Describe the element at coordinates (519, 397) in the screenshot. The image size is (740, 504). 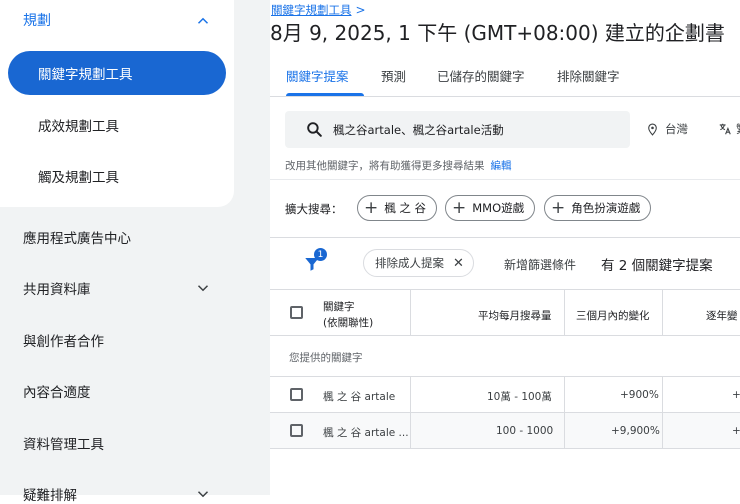
I see `avg-searches-cell: 10萬 - 100萬` at that location.